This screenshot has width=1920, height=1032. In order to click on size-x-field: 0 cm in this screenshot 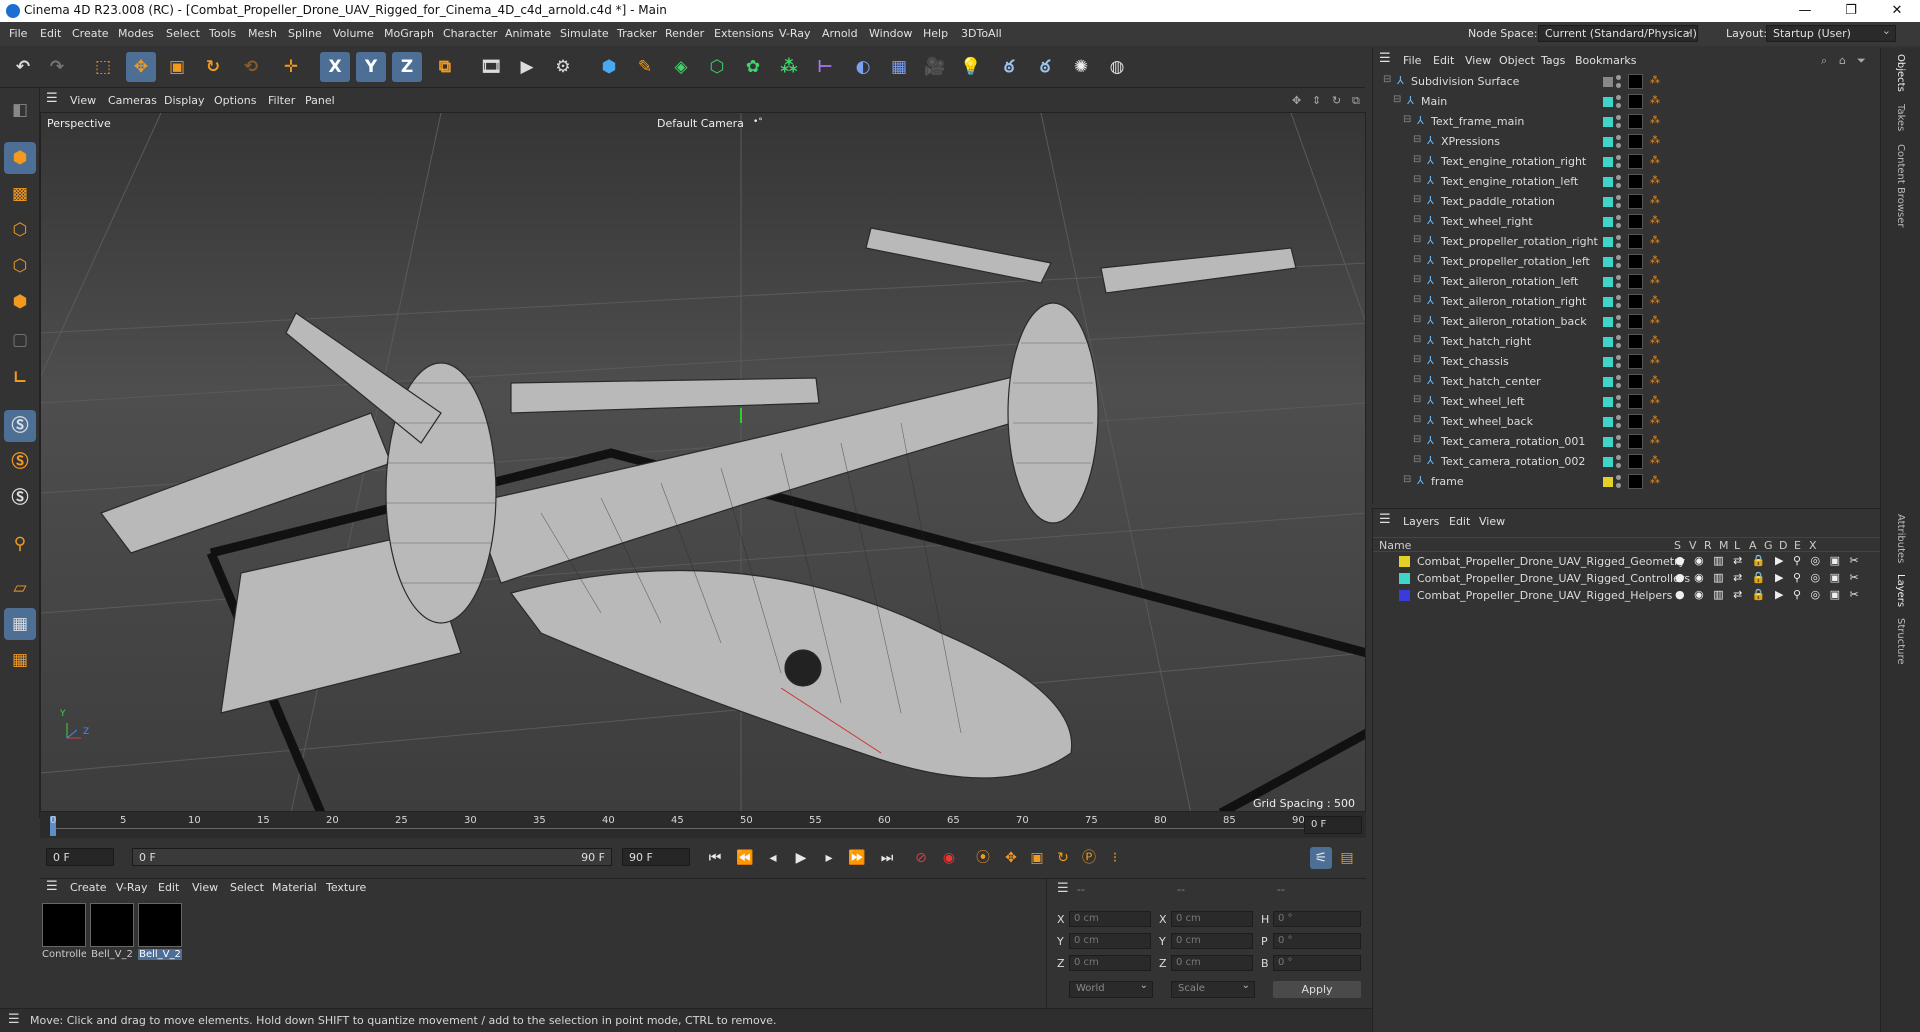, I will do `click(1212, 919)`.